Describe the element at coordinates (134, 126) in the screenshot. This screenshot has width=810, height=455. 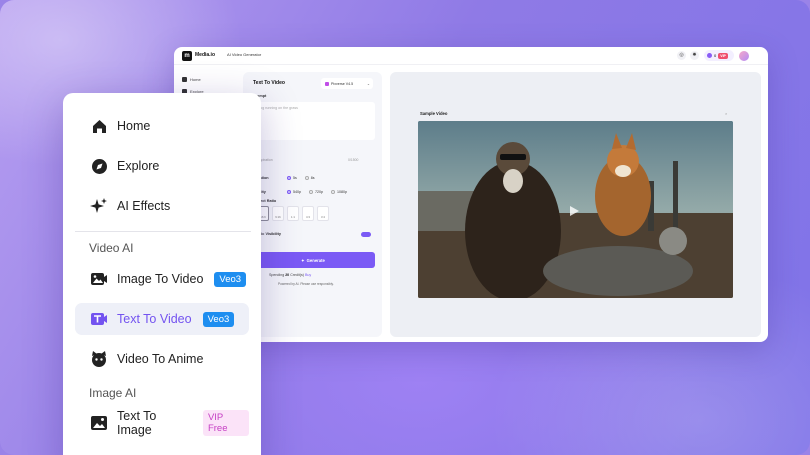
I see `sidebar-item-label: Home` at that location.